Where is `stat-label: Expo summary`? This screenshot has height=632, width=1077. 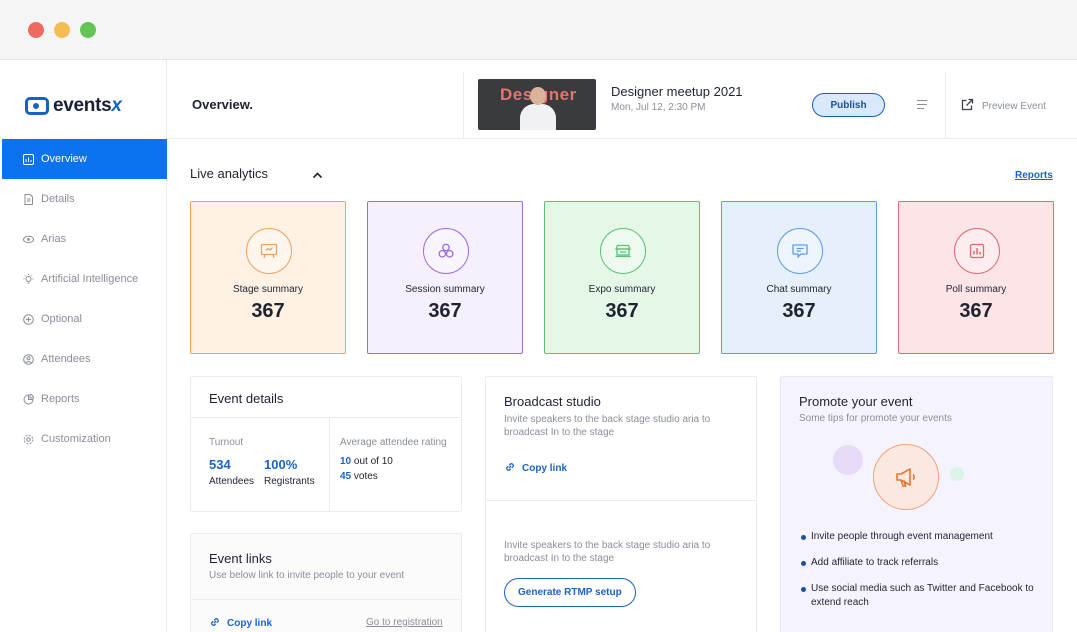
stat-label: Expo summary is located at coordinates (622, 289).